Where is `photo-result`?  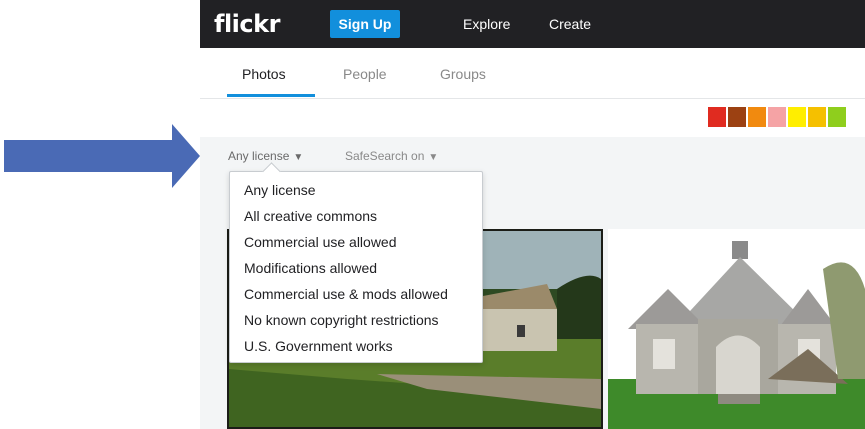 photo-result is located at coordinates (736, 329).